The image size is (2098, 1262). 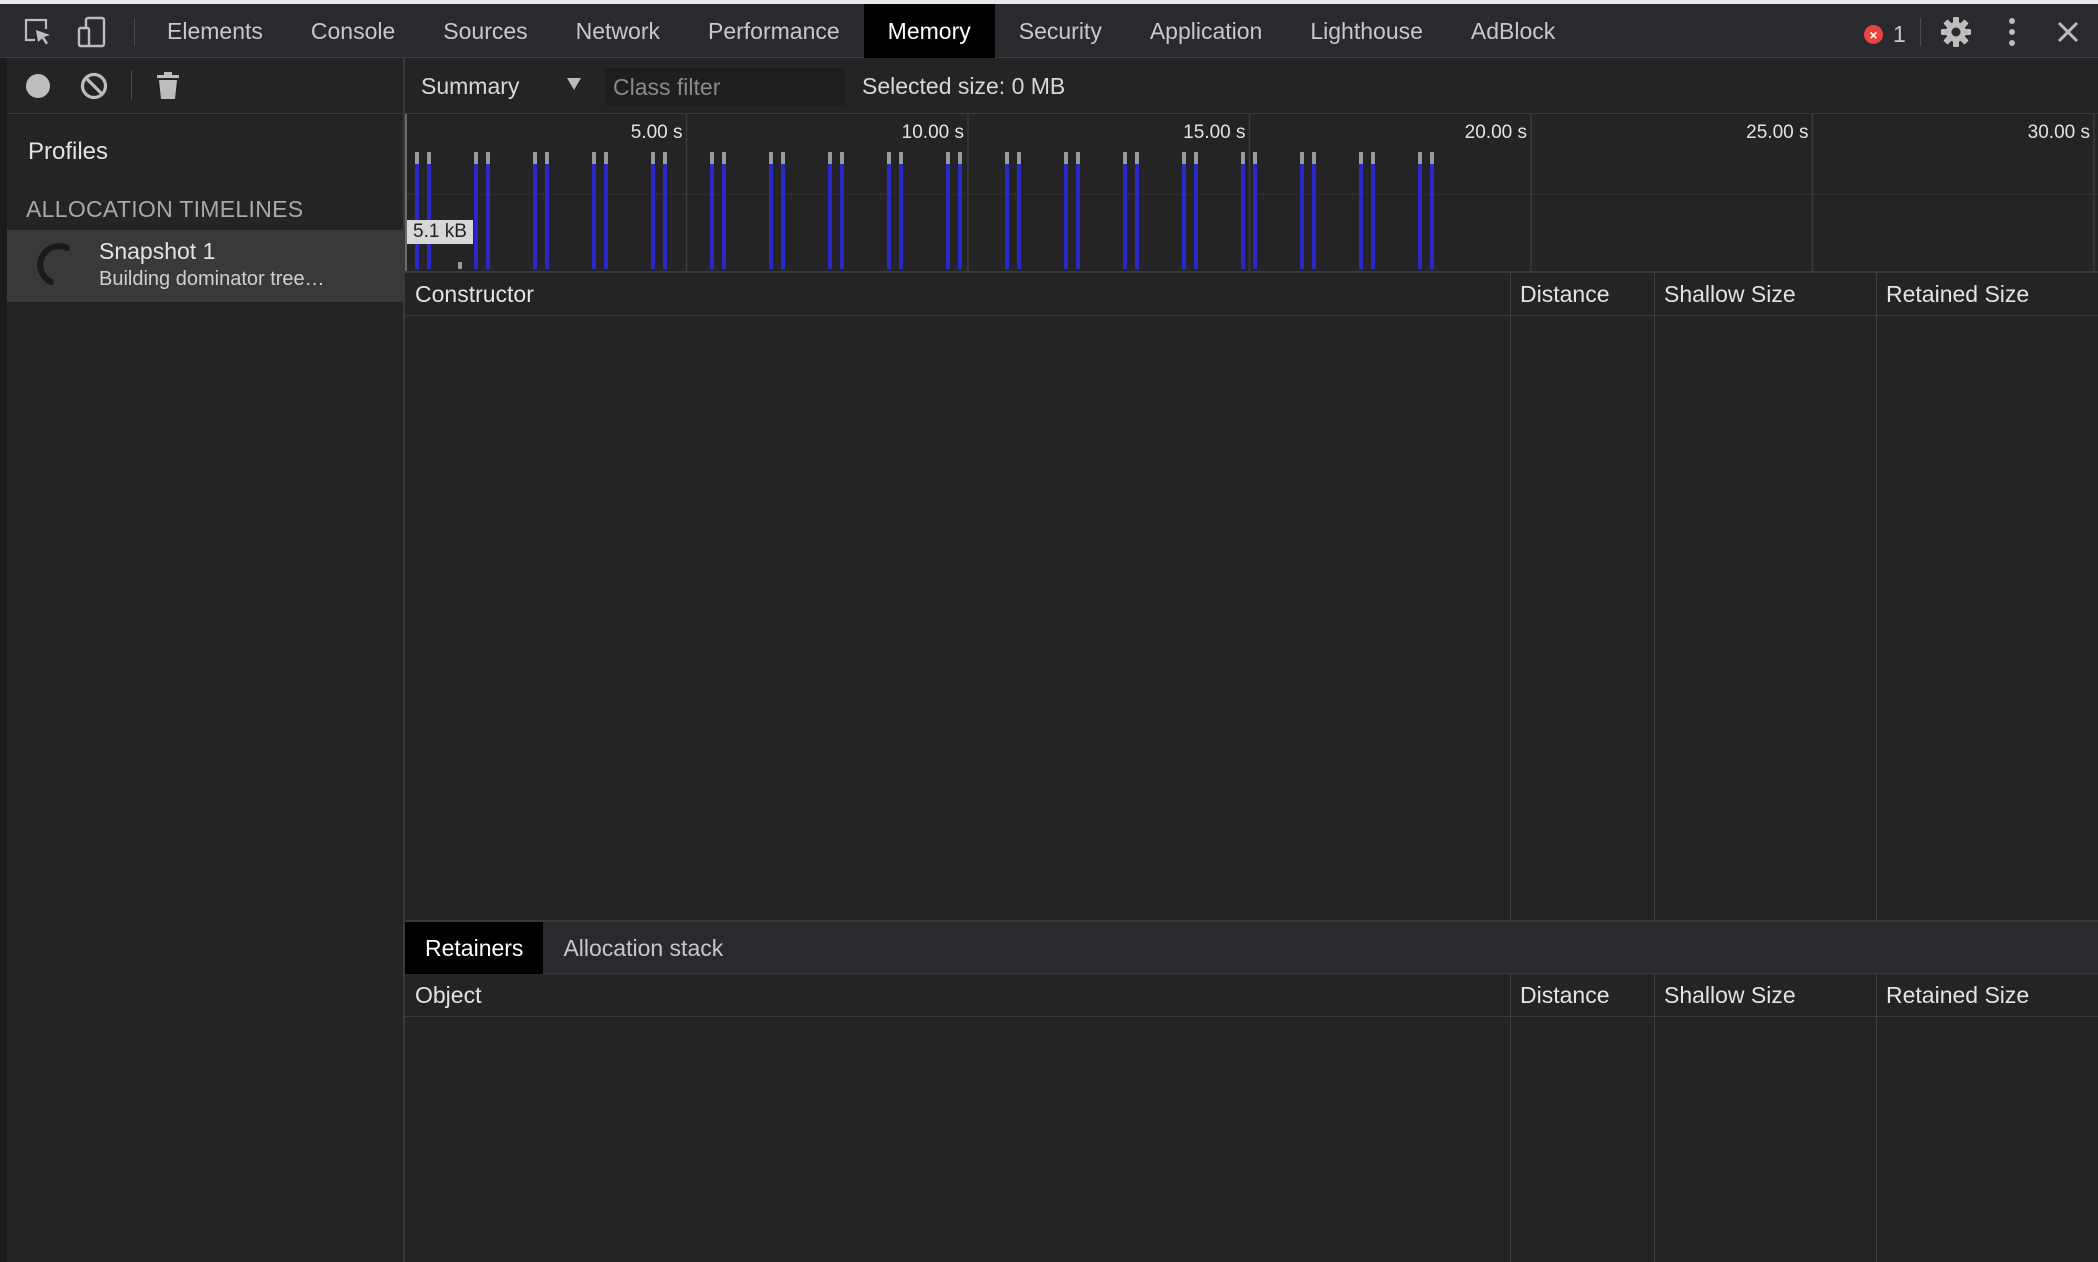 I want to click on device-toolbar-icon, so click(x=92, y=32).